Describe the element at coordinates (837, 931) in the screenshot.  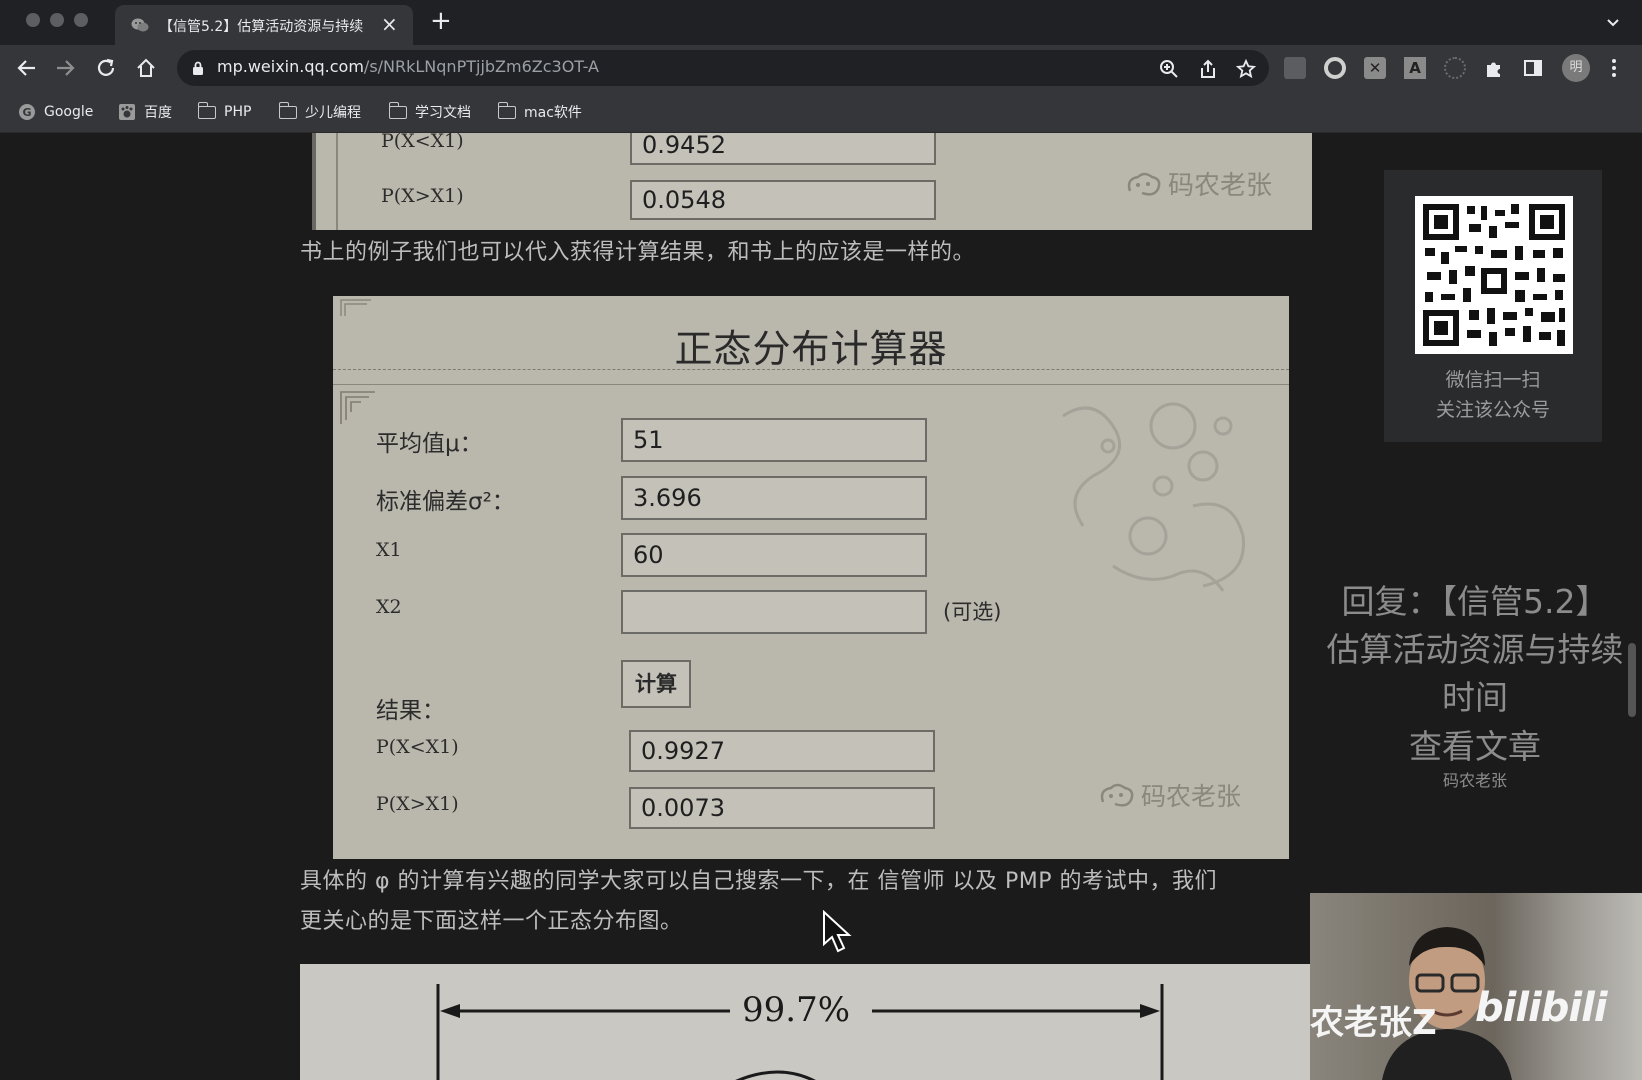
I see `mouse-cursor-icon` at that location.